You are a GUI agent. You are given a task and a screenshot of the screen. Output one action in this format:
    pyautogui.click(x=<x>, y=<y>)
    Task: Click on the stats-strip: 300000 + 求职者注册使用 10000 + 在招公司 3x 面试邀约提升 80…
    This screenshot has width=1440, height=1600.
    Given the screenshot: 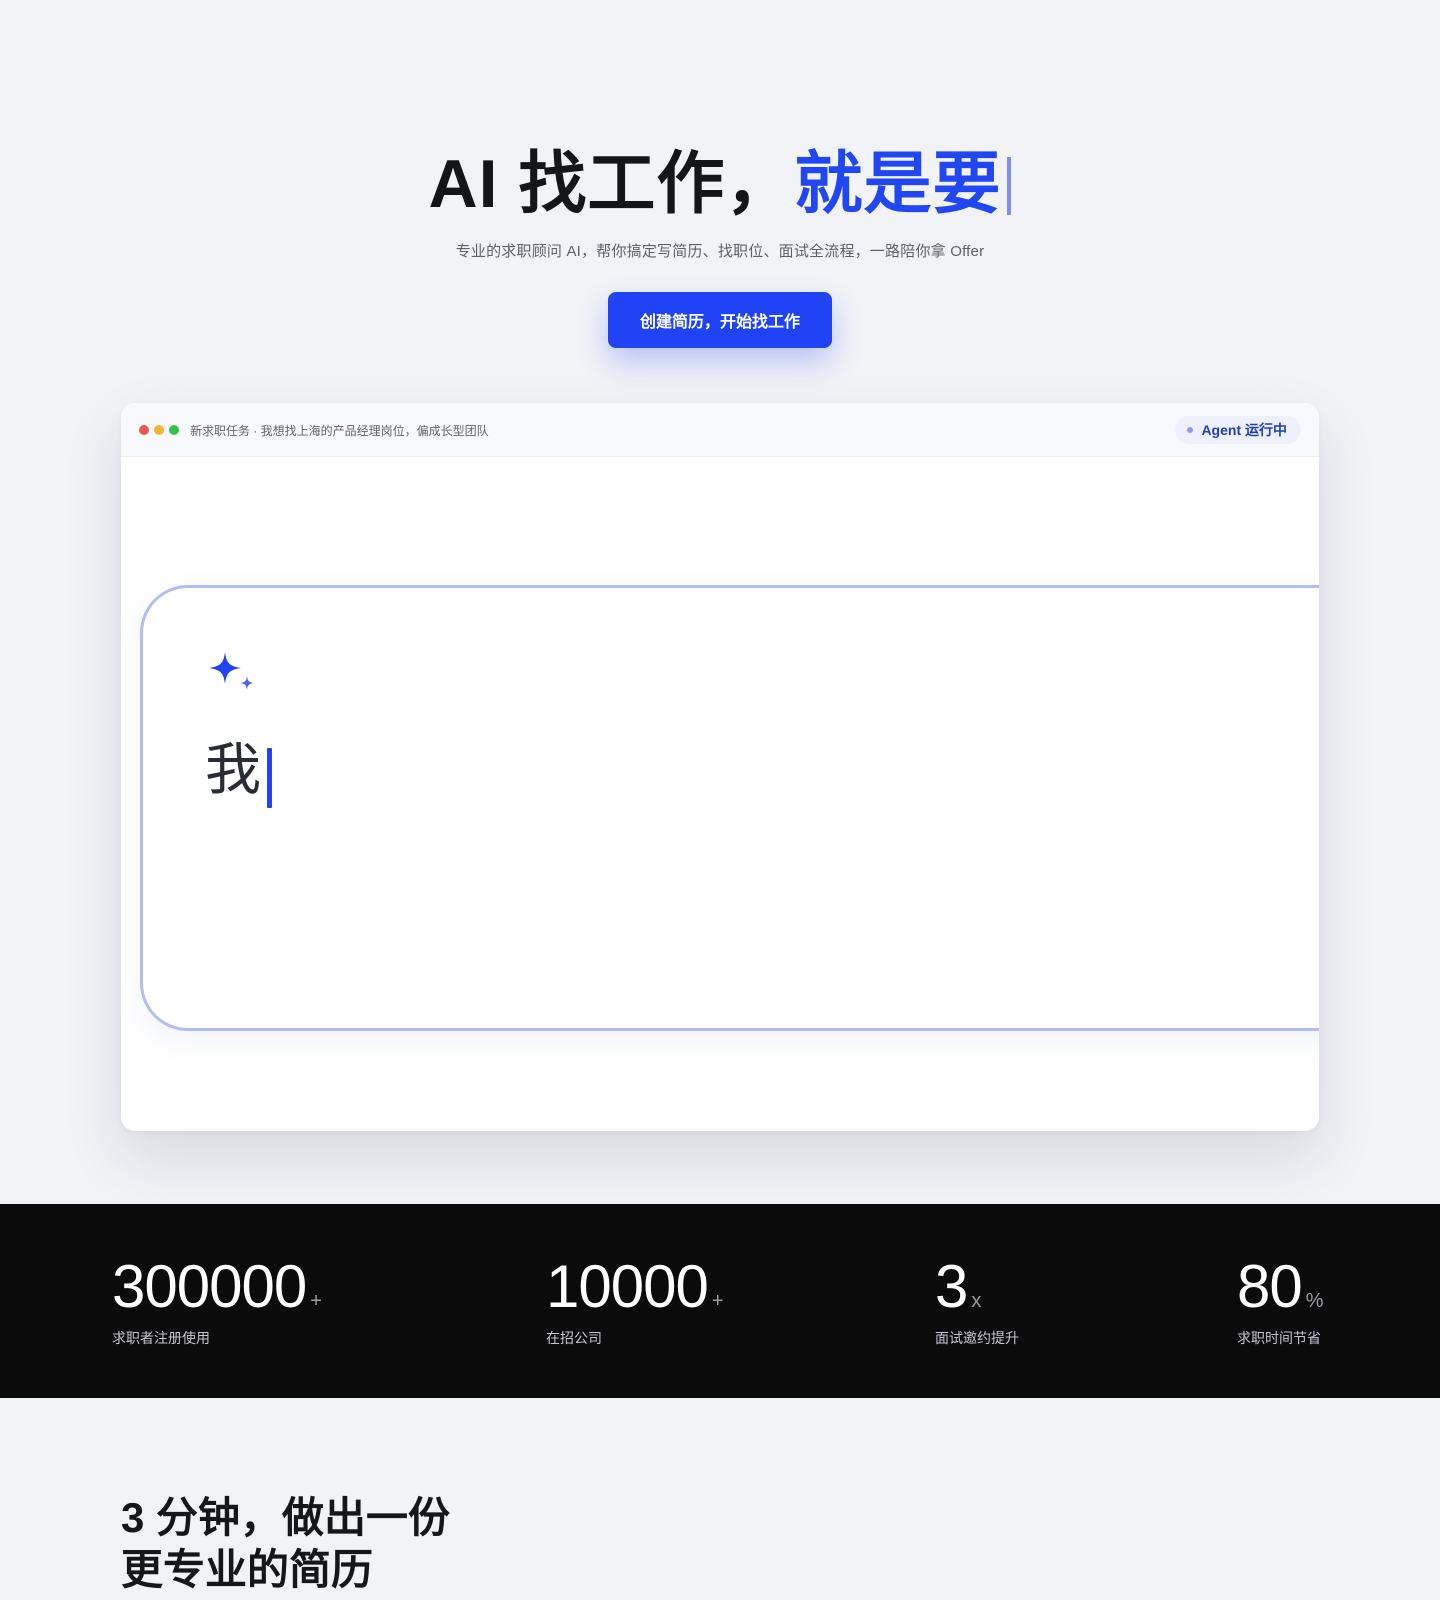 What is the action you would take?
    pyautogui.click(x=720, y=1301)
    